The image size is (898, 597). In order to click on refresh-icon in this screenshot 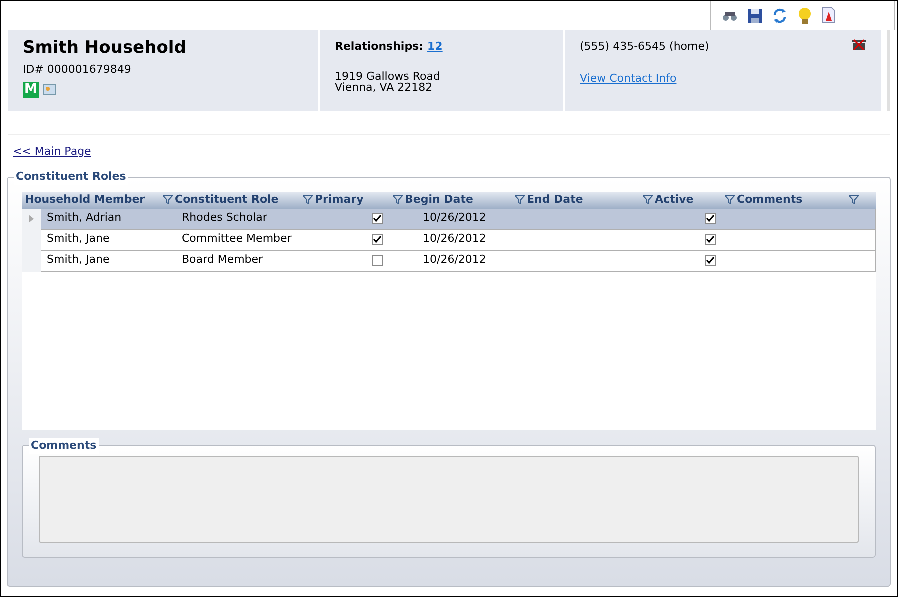, I will do `click(780, 16)`.